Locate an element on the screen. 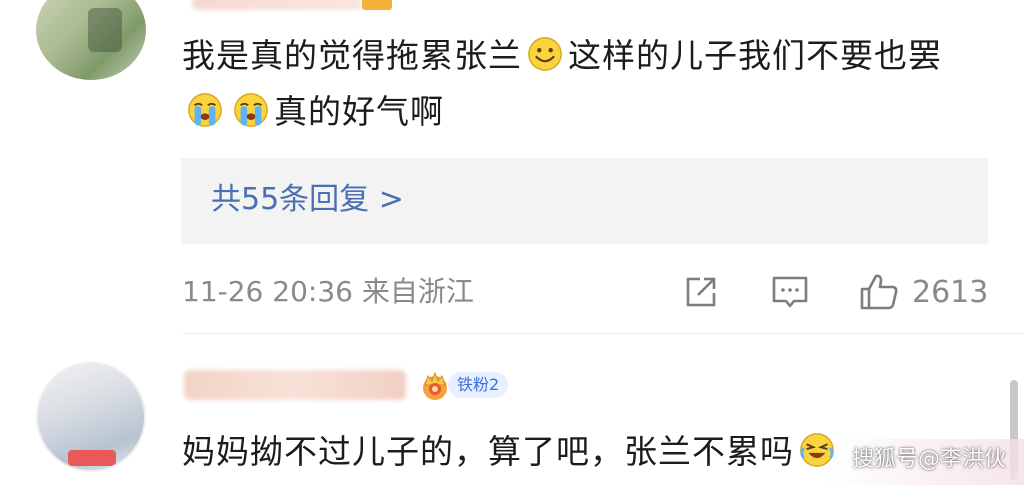 The width and height of the screenshot is (1024, 485). fan-badge: 铁粉2 is located at coordinates (463, 385).